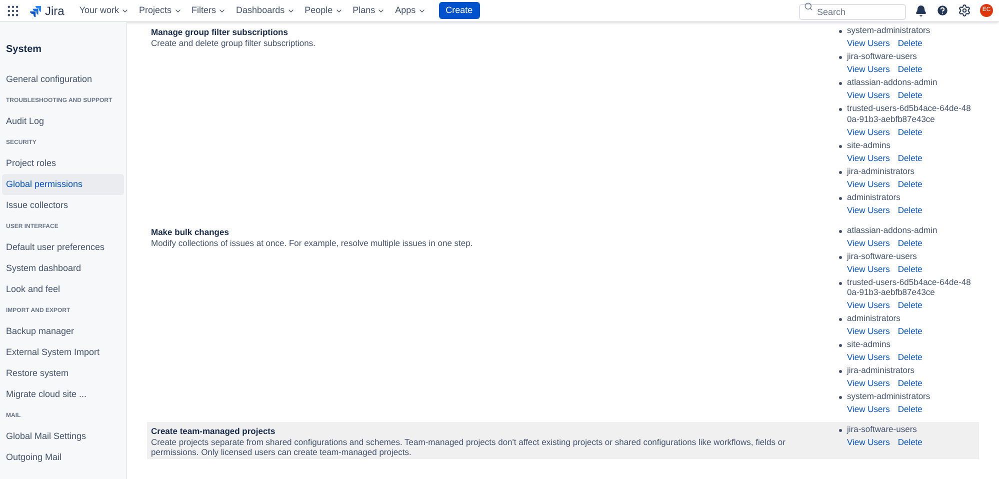  What do you see at coordinates (104, 11) in the screenshot?
I see `nav-menu: Your work` at bounding box center [104, 11].